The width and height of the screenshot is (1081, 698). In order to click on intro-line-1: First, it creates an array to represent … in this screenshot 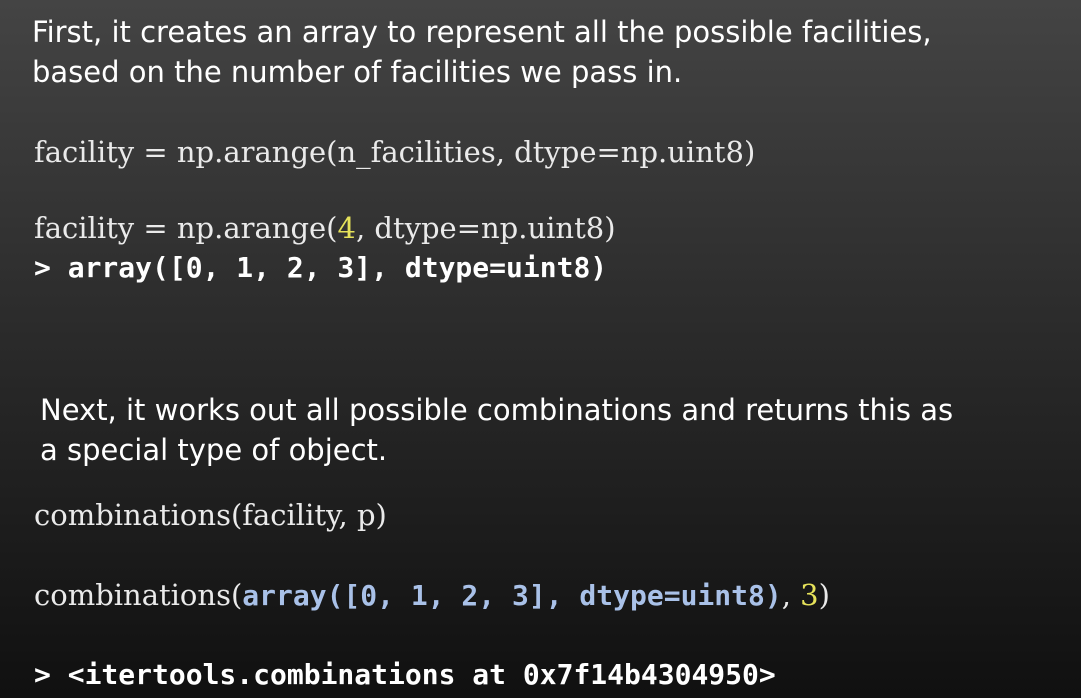, I will do `click(482, 32)`.